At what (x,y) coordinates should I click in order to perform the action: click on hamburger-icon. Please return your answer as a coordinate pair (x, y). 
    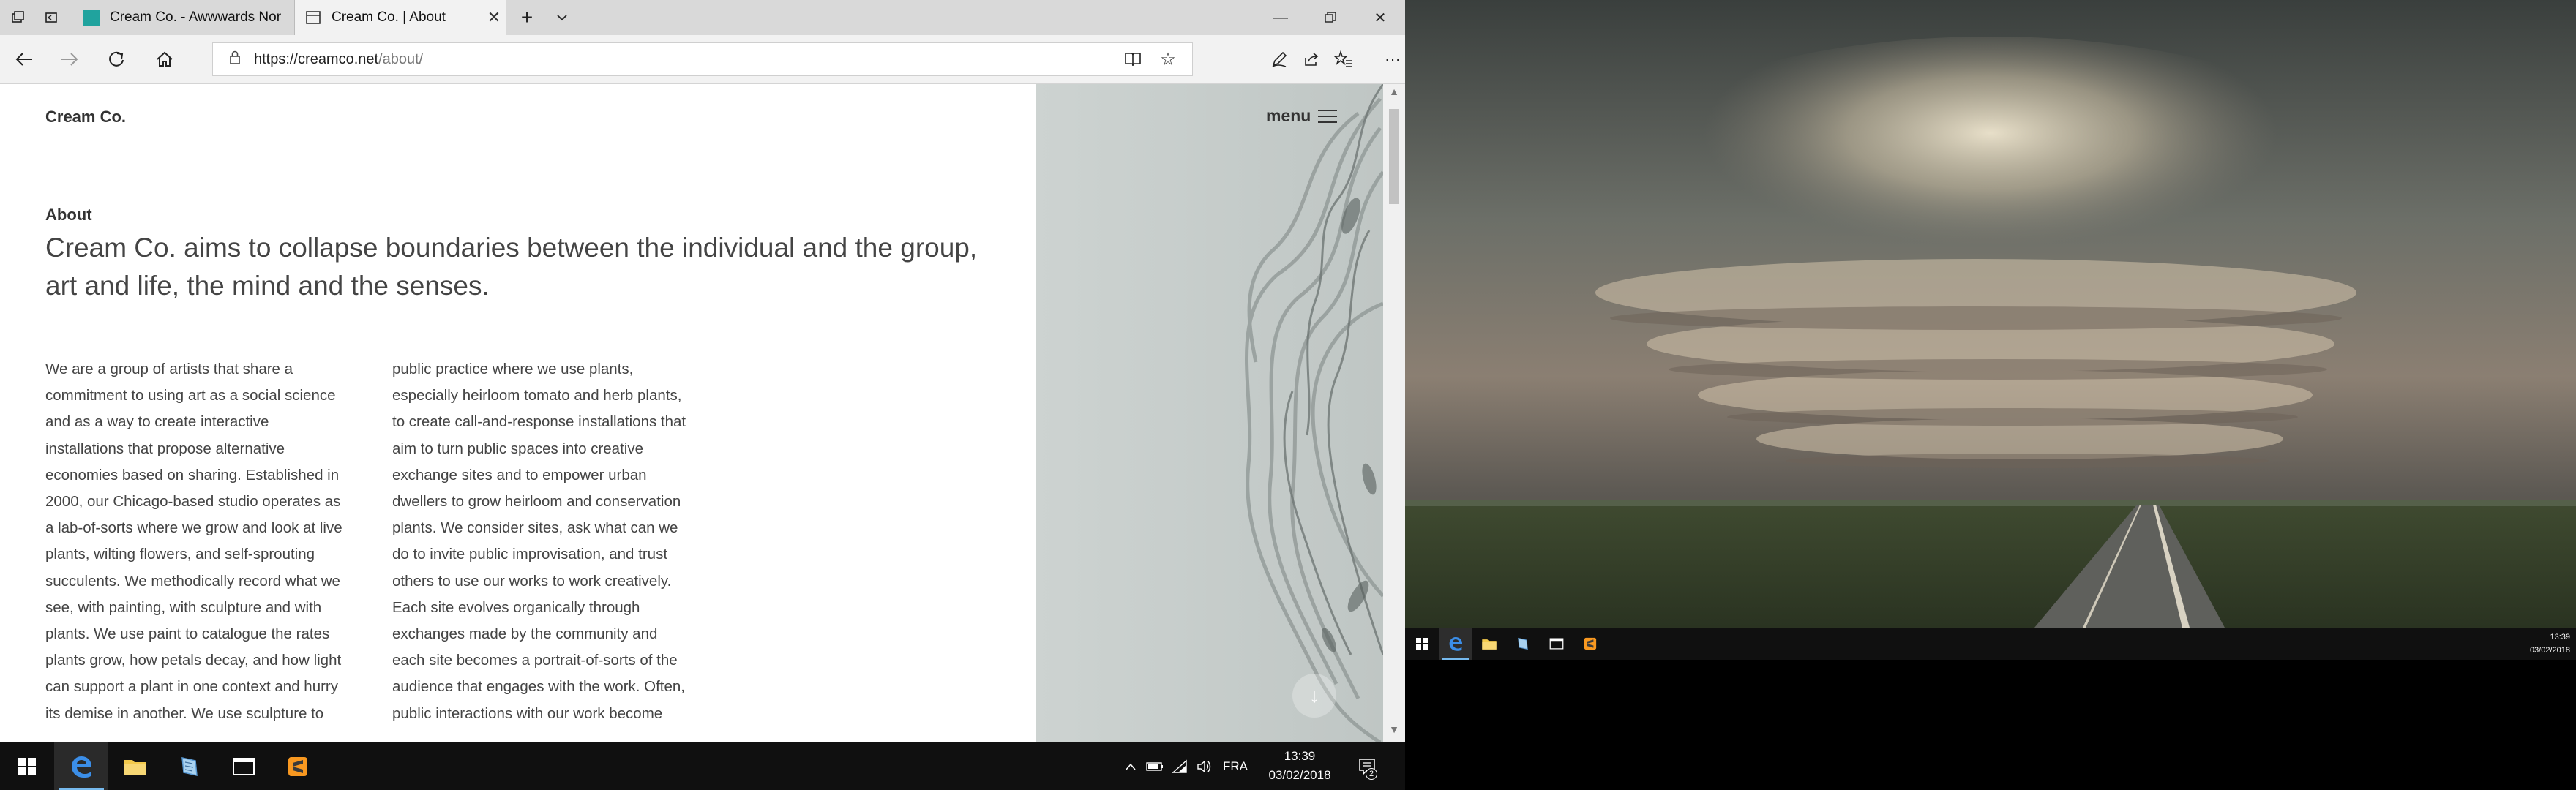
    Looking at the image, I should click on (1328, 116).